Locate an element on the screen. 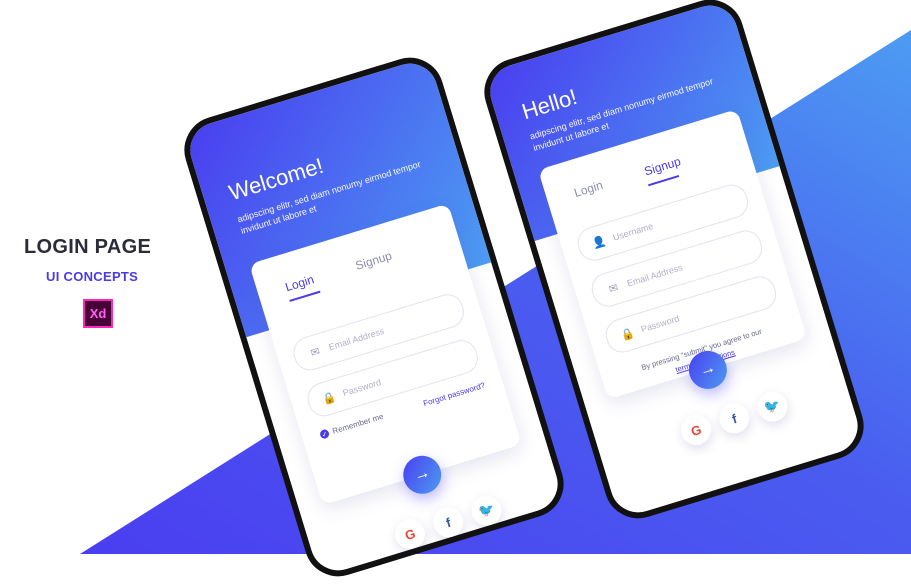 This screenshot has height=585, width=911. twitter-signup-button: 🐦 is located at coordinates (772, 406).